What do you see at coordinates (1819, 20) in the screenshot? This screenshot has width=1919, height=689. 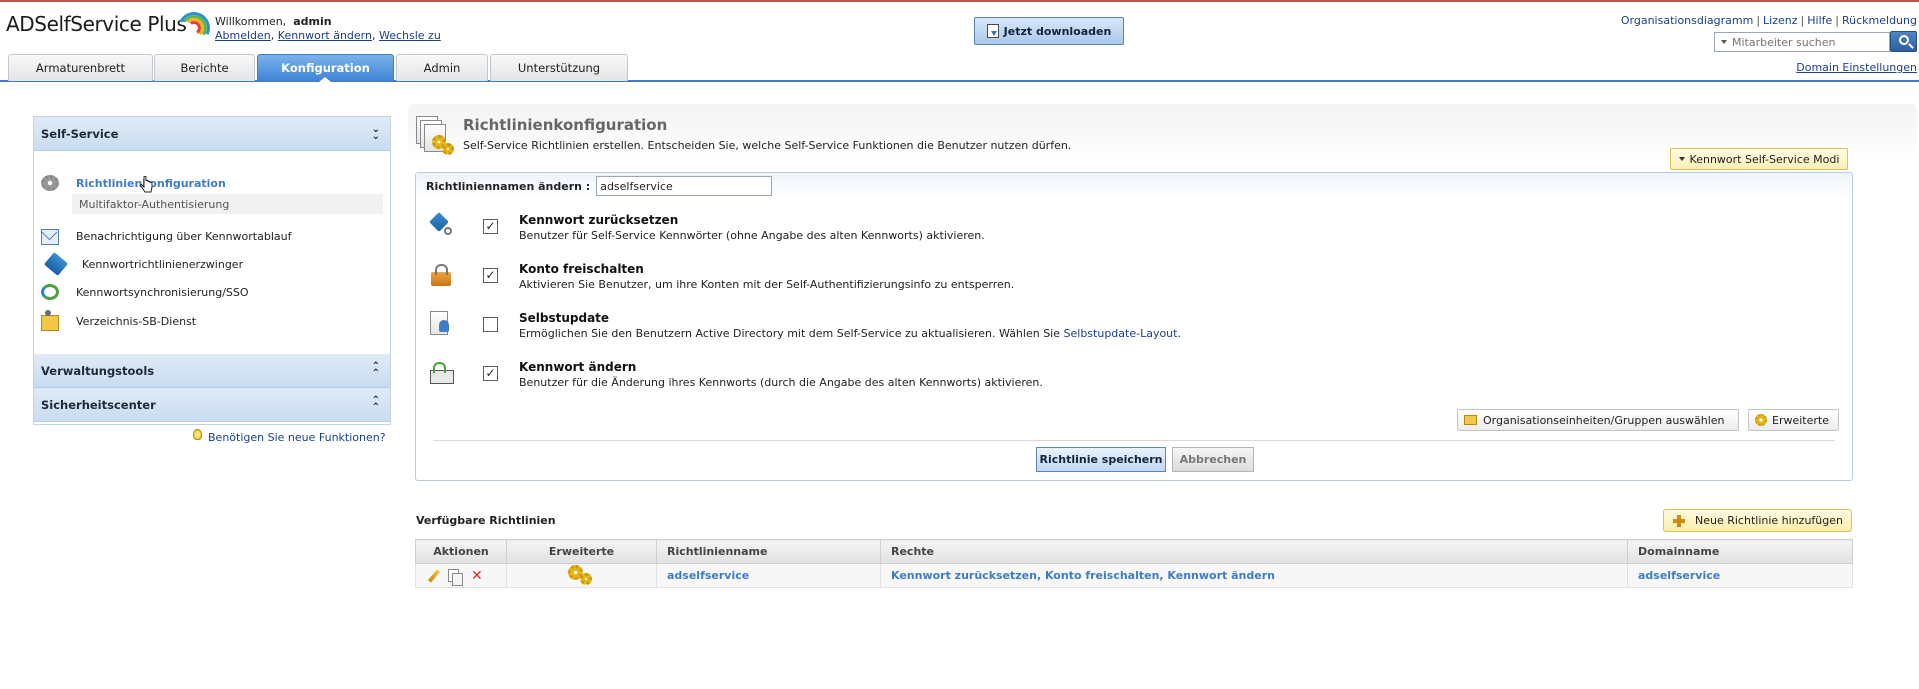 I see `help-link: Hilfe` at bounding box center [1819, 20].